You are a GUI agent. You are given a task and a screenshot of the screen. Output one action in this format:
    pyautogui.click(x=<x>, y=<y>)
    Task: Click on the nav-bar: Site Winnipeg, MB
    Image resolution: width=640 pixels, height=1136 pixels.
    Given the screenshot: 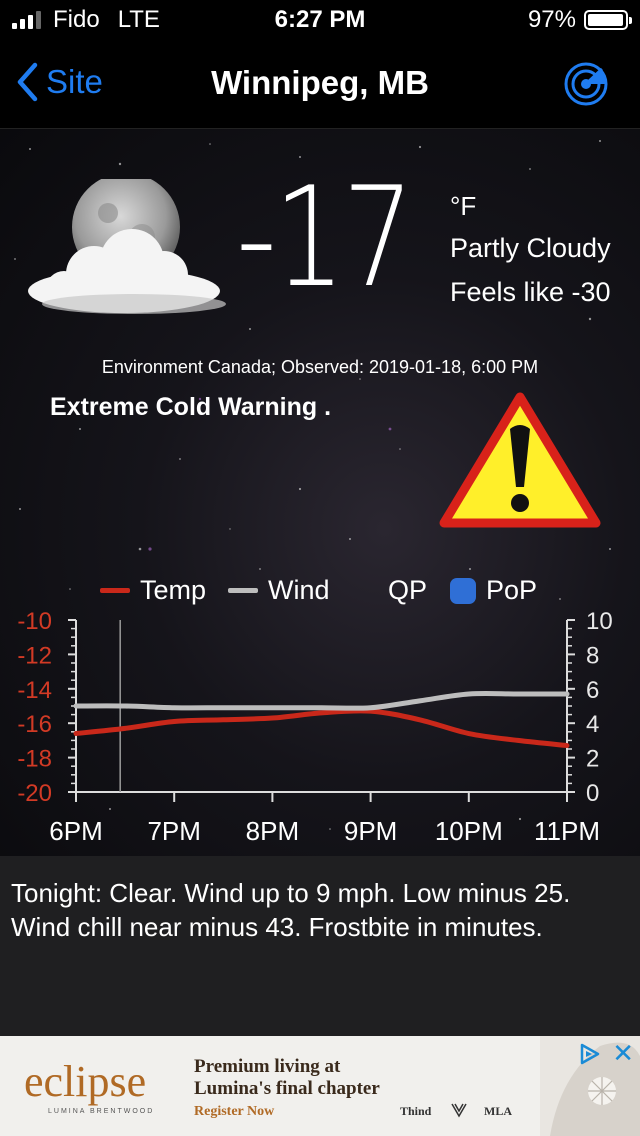 What is the action you would take?
    pyautogui.click(x=320, y=84)
    